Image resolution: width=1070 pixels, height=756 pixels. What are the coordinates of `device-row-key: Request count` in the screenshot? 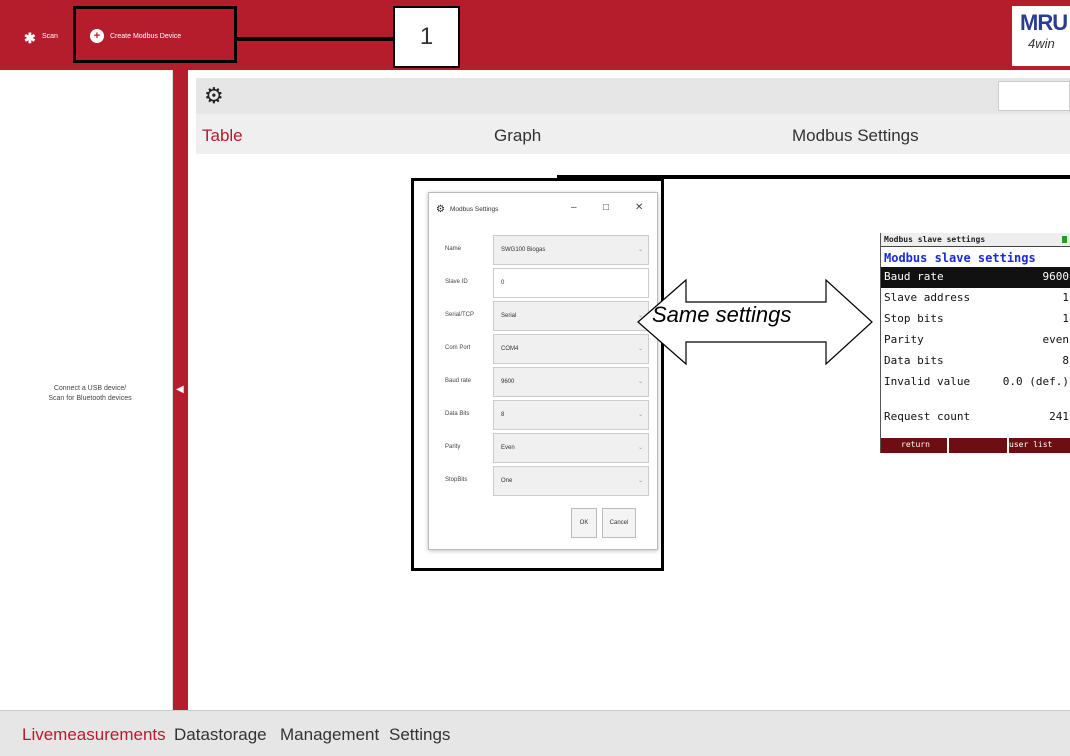 It's located at (927, 416).